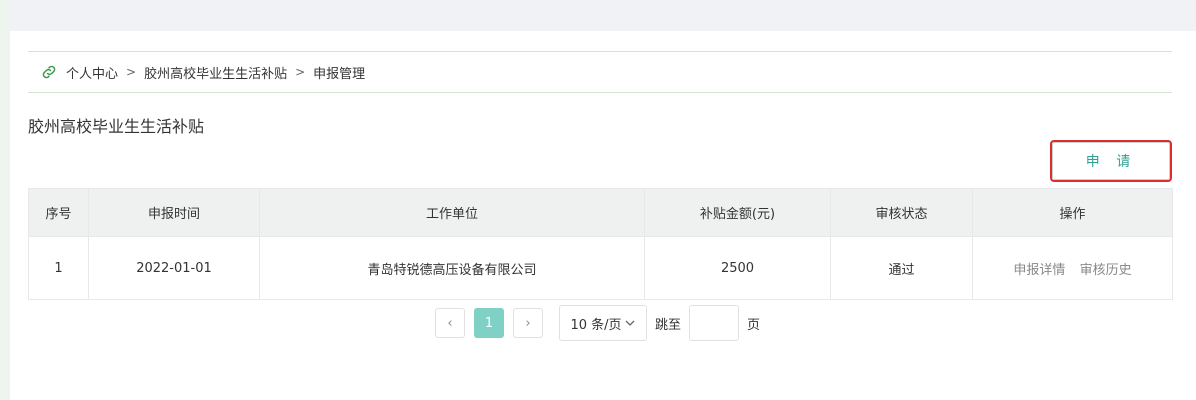 The width and height of the screenshot is (1196, 400). Describe the element at coordinates (629, 323) in the screenshot. I see `chevron-down-icon` at that location.